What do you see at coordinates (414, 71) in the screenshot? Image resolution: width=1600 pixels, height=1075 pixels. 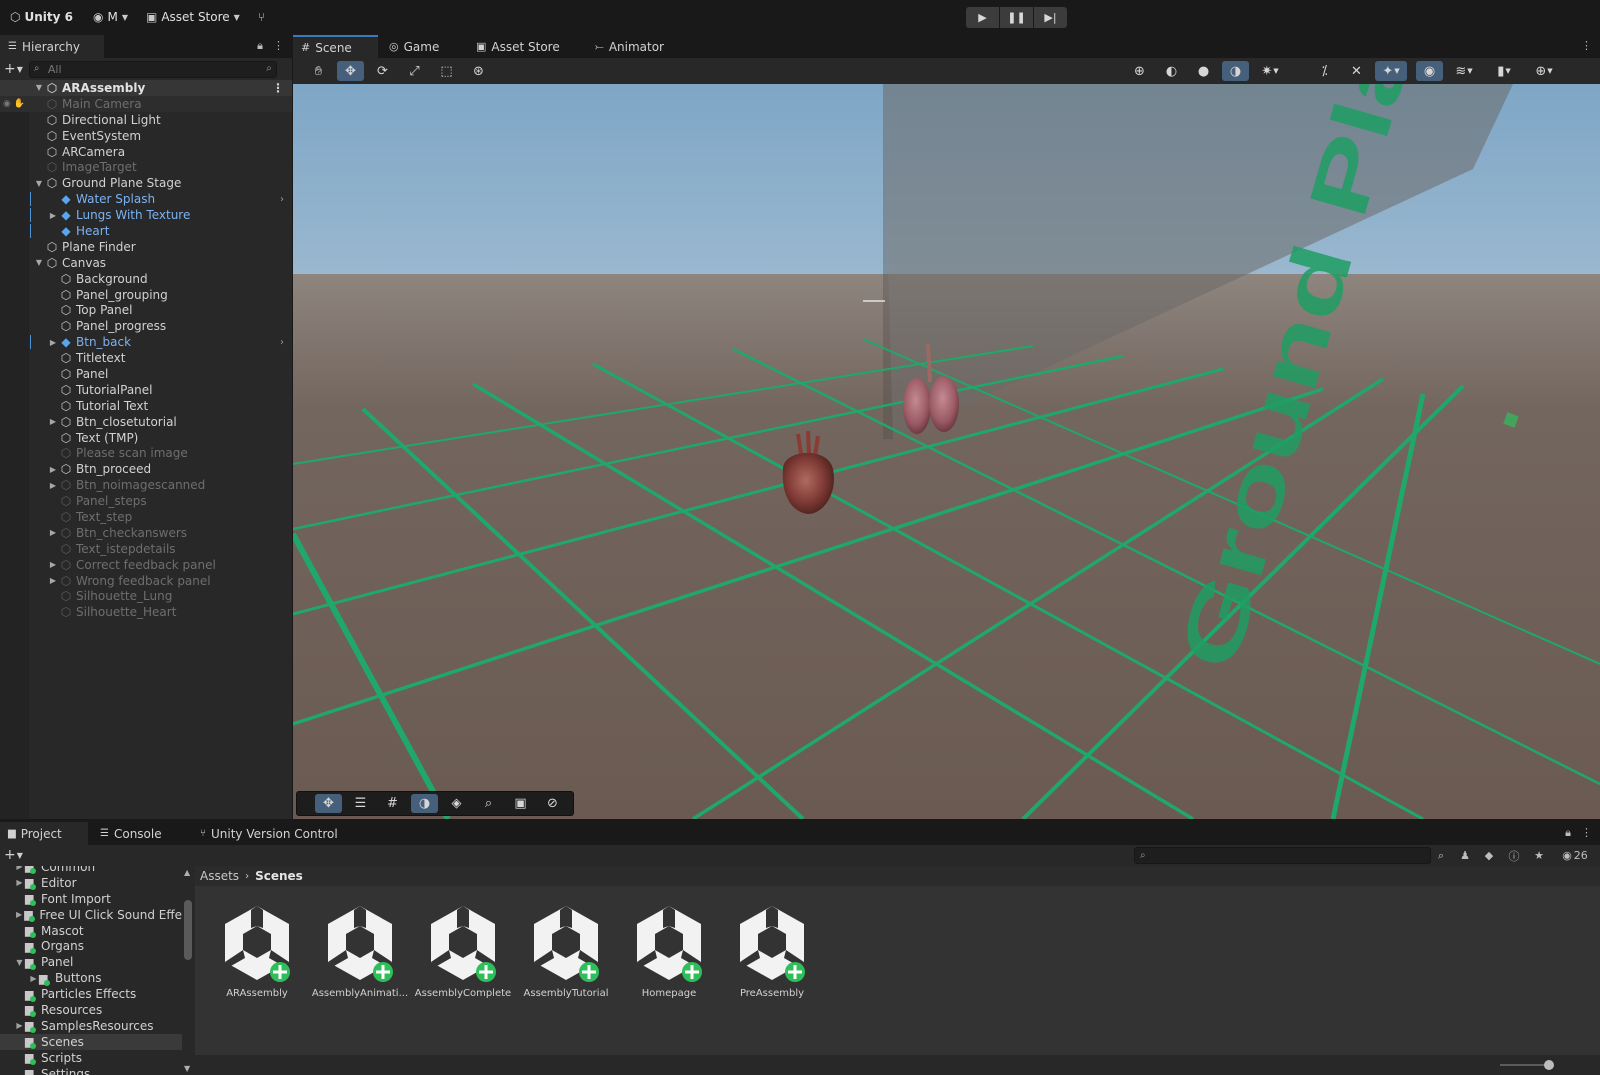 I see `scale-tool-button: ⤢` at bounding box center [414, 71].